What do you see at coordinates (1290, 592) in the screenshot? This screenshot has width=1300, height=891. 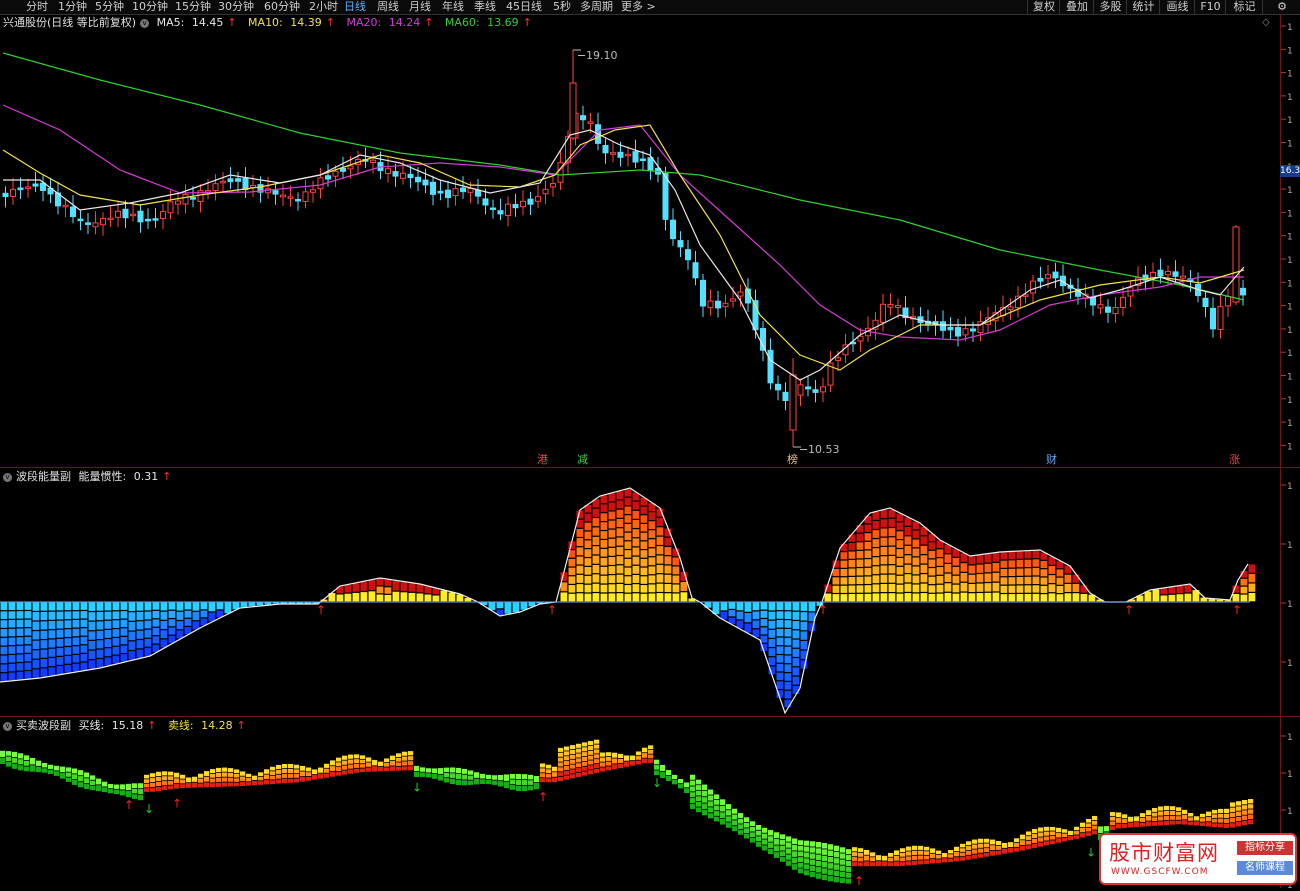 I see `energy-scale: 1111` at bounding box center [1290, 592].